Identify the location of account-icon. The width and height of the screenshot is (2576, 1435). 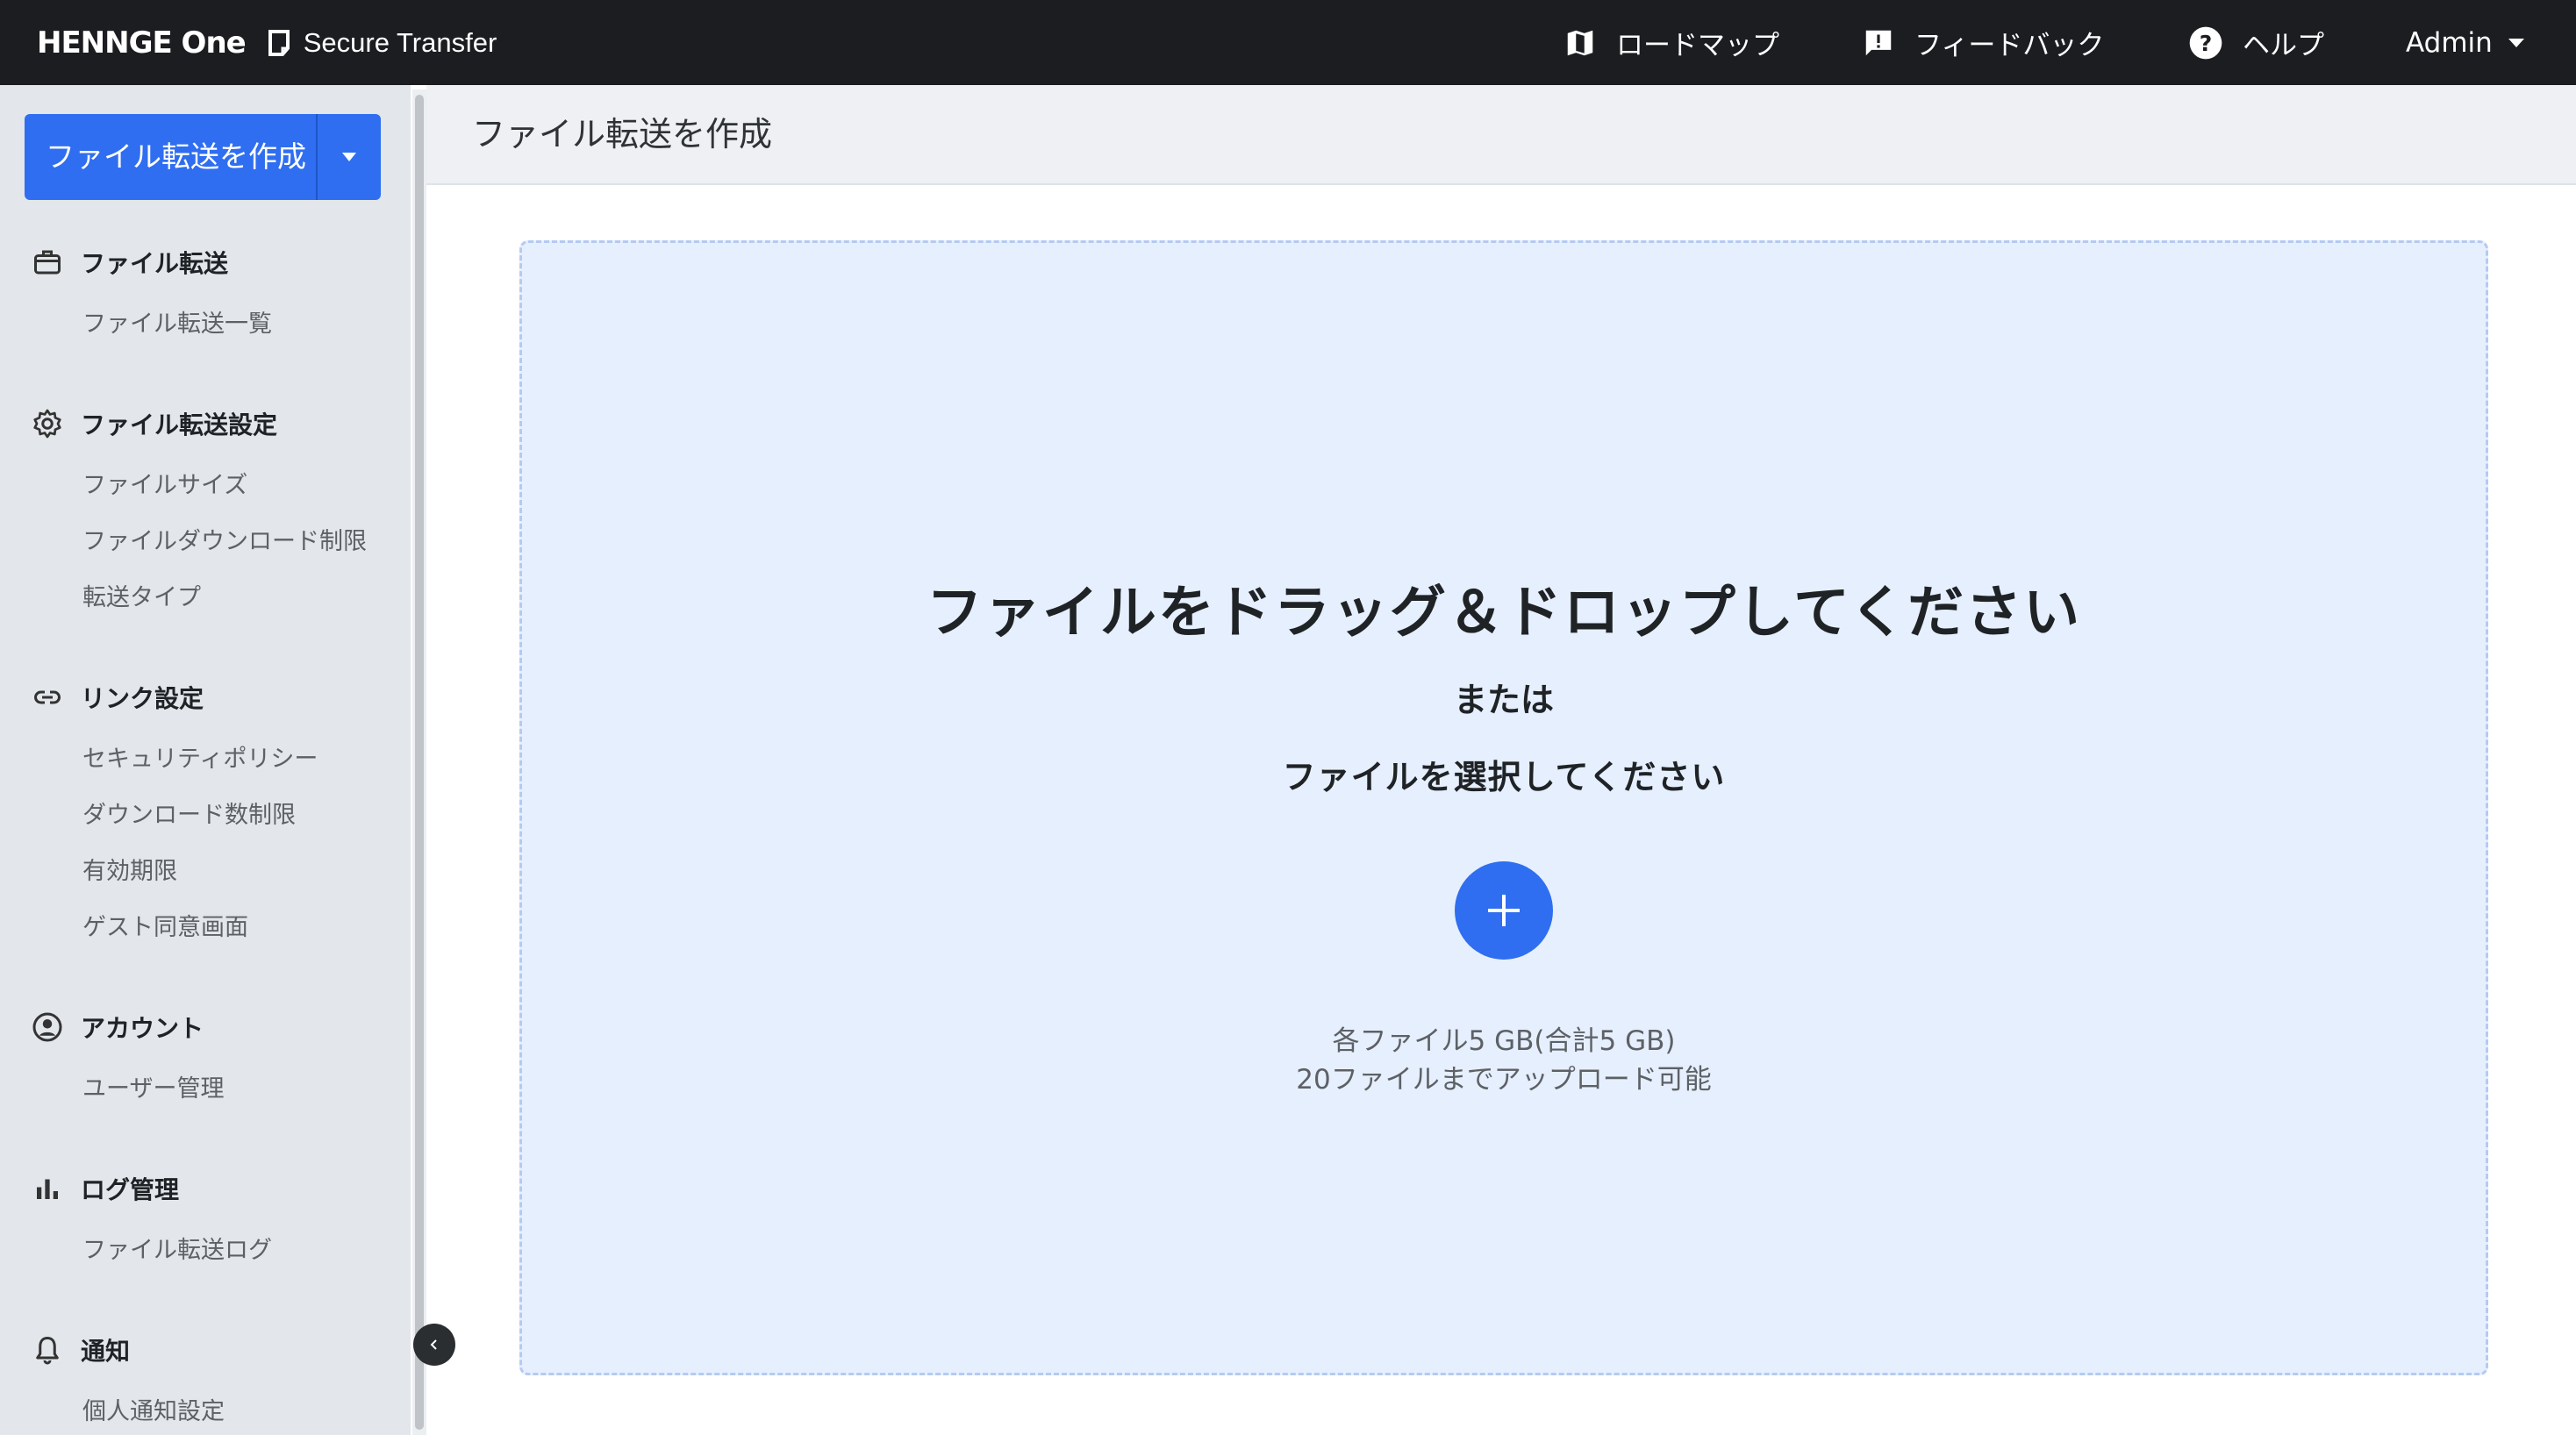
(47, 1027).